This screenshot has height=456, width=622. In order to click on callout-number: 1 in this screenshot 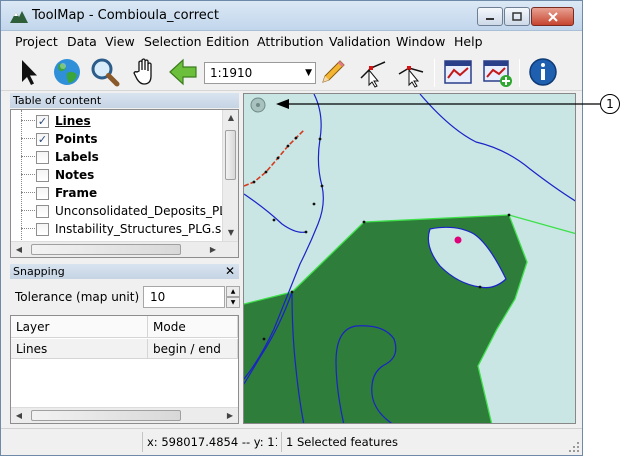, I will do `click(610, 104)`.